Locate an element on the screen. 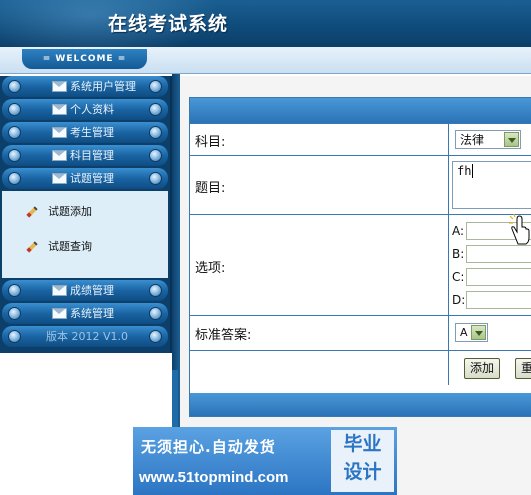  answer-value-cell: A is located at coordinates (490, 333).